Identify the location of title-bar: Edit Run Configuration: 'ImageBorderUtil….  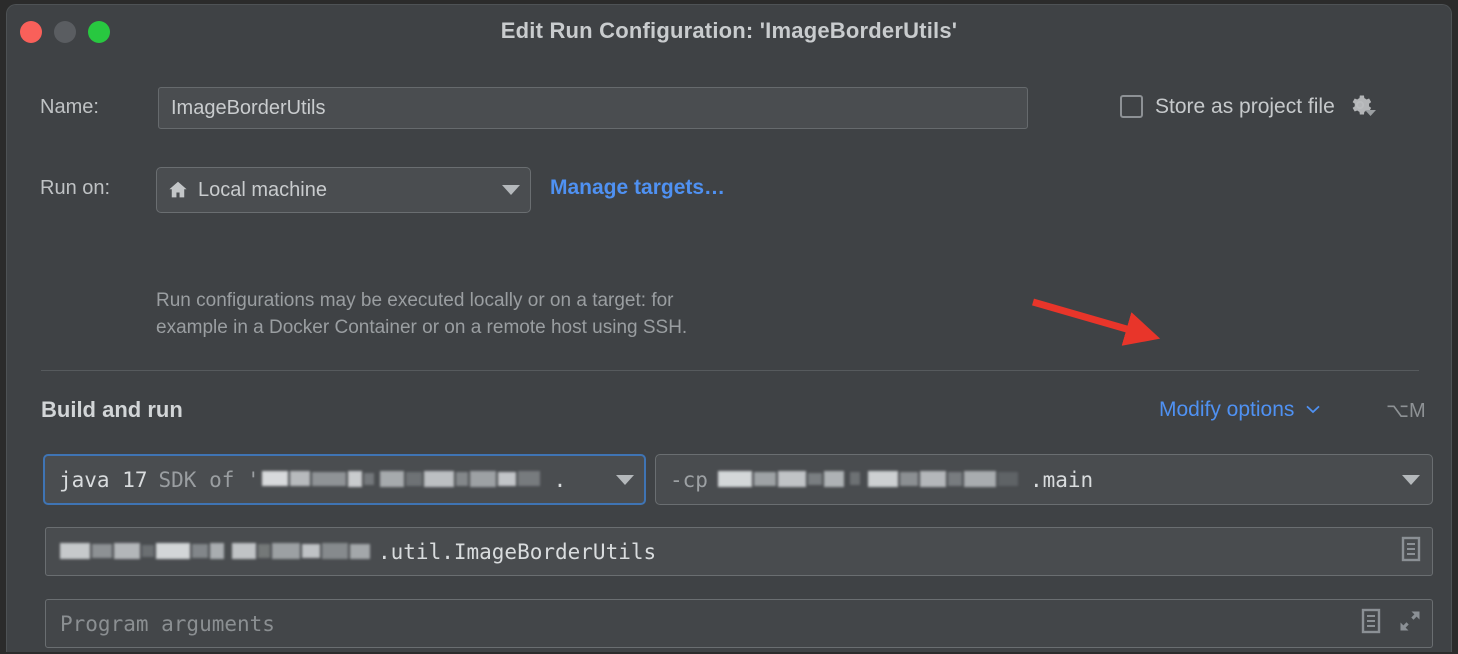
(729, 32).